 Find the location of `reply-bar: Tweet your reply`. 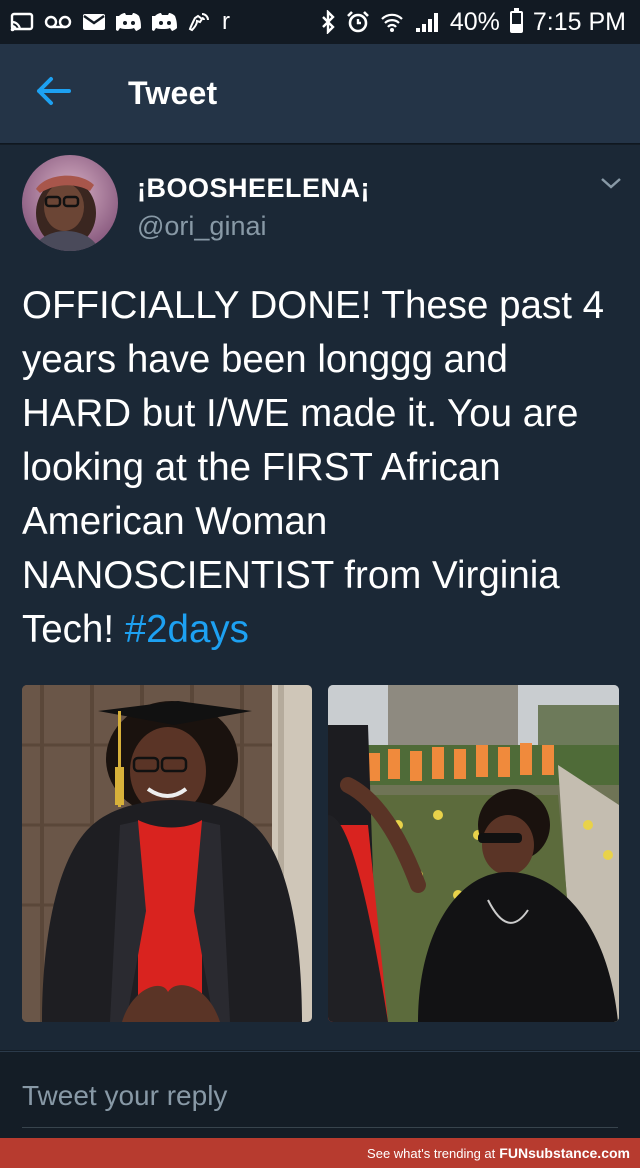

reply-bar: Tweet your reply is located at coordinates (320, 1094).